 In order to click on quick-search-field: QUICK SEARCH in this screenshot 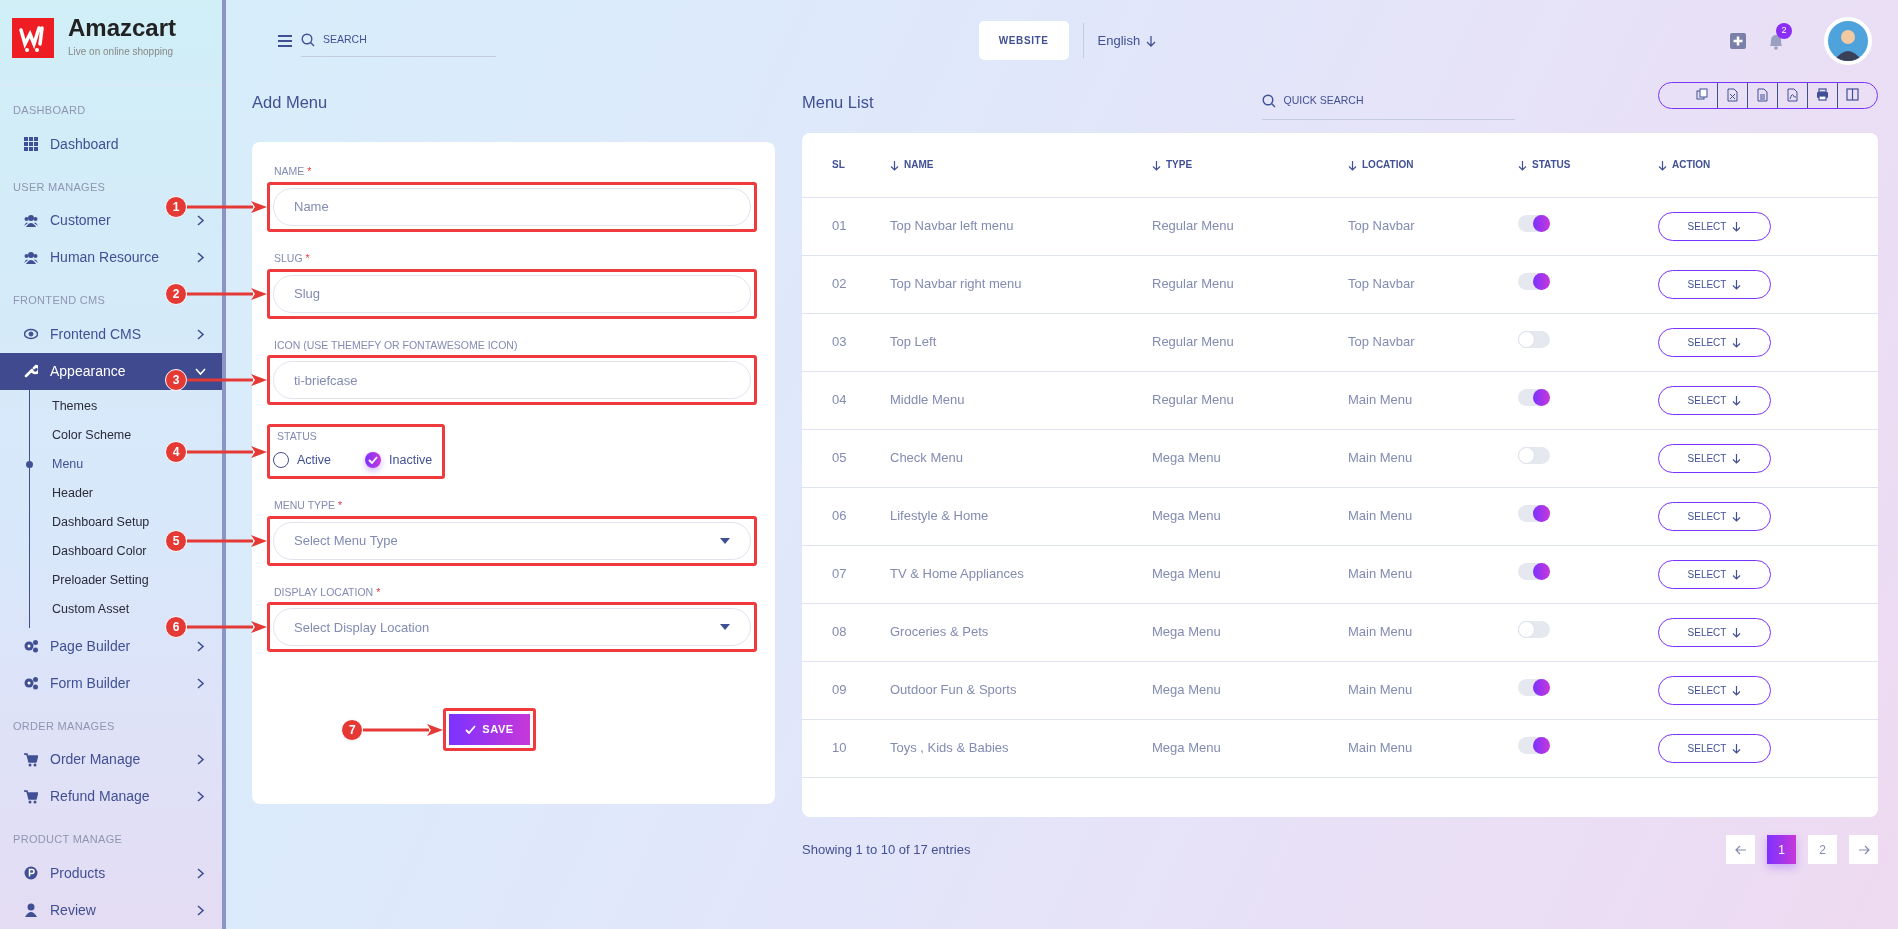, I will do `click(1388, 103)`.